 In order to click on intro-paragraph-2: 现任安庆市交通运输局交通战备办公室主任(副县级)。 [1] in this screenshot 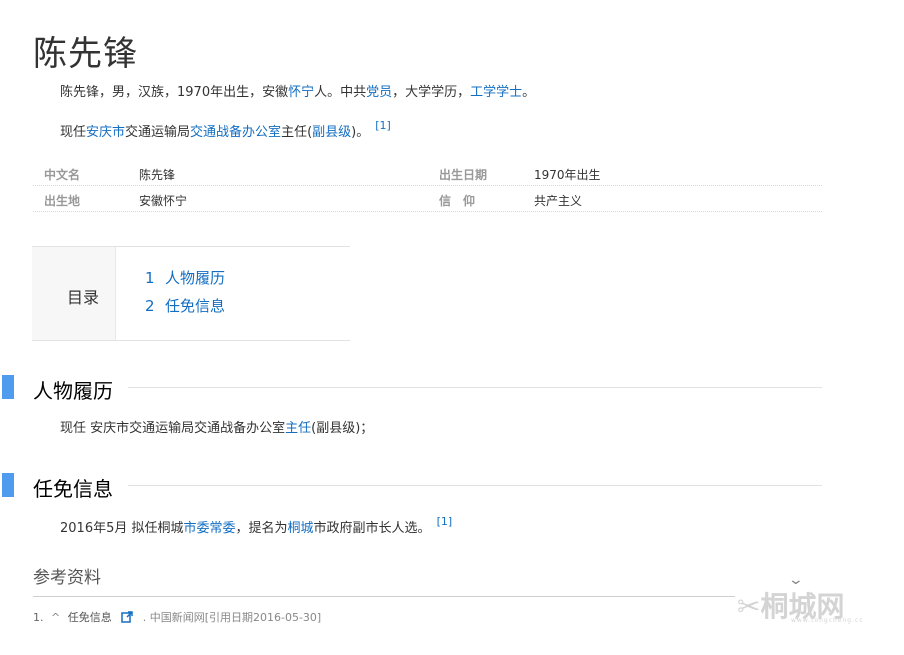, I will do `click(225, 129)`.